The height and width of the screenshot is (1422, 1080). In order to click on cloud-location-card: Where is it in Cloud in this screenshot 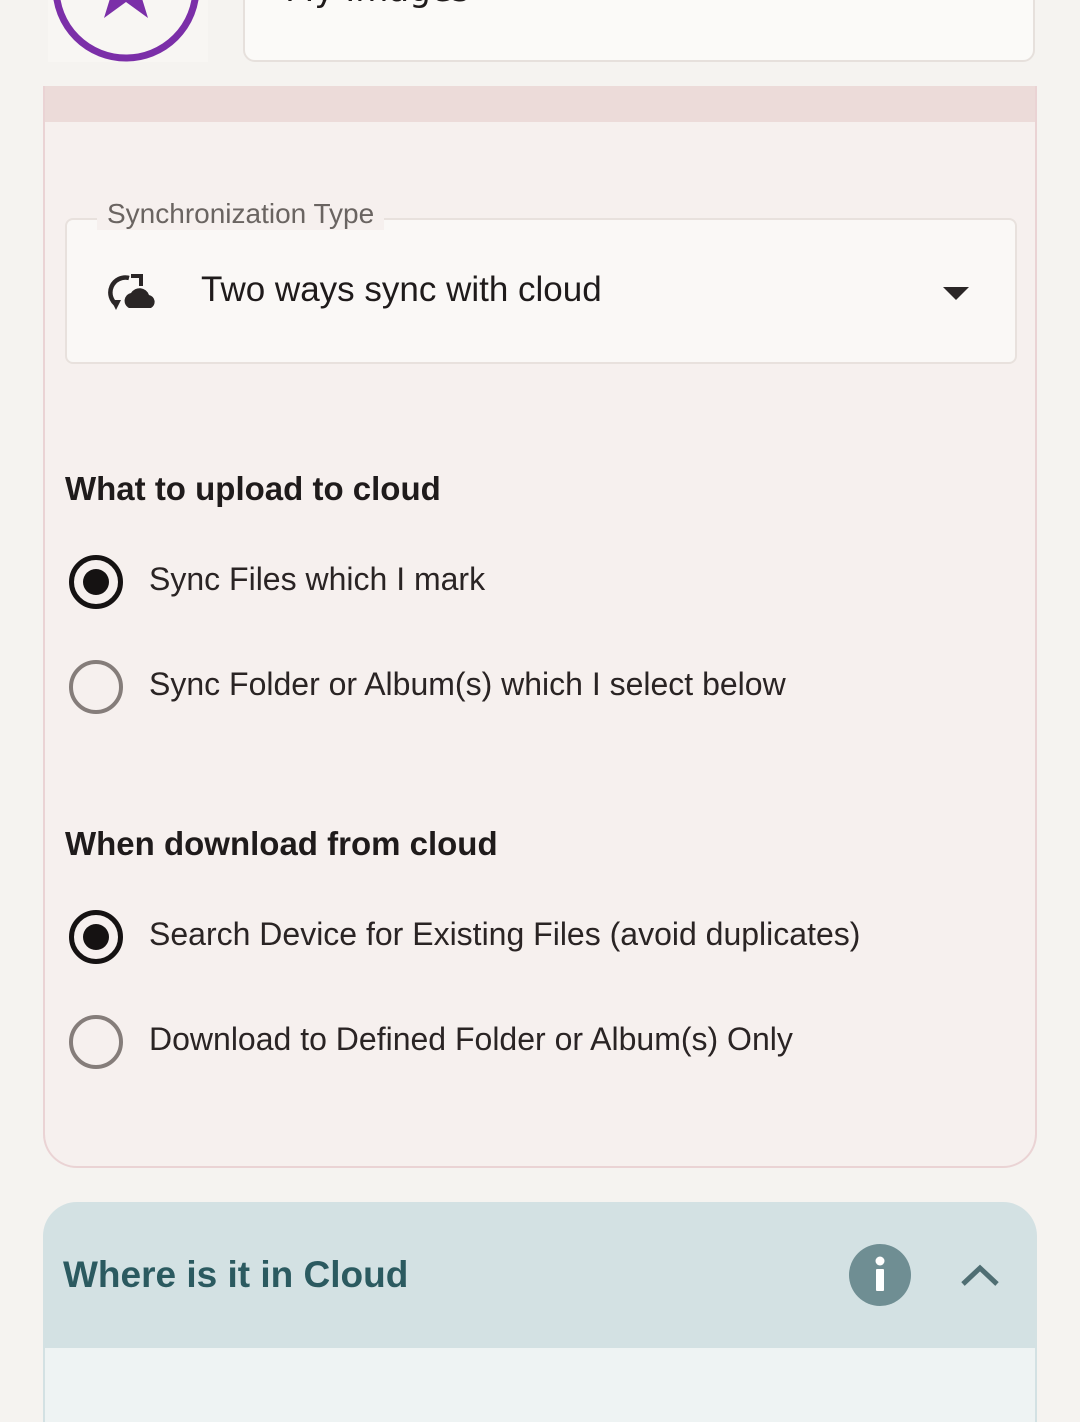, I will do `click(540, 1312)`.